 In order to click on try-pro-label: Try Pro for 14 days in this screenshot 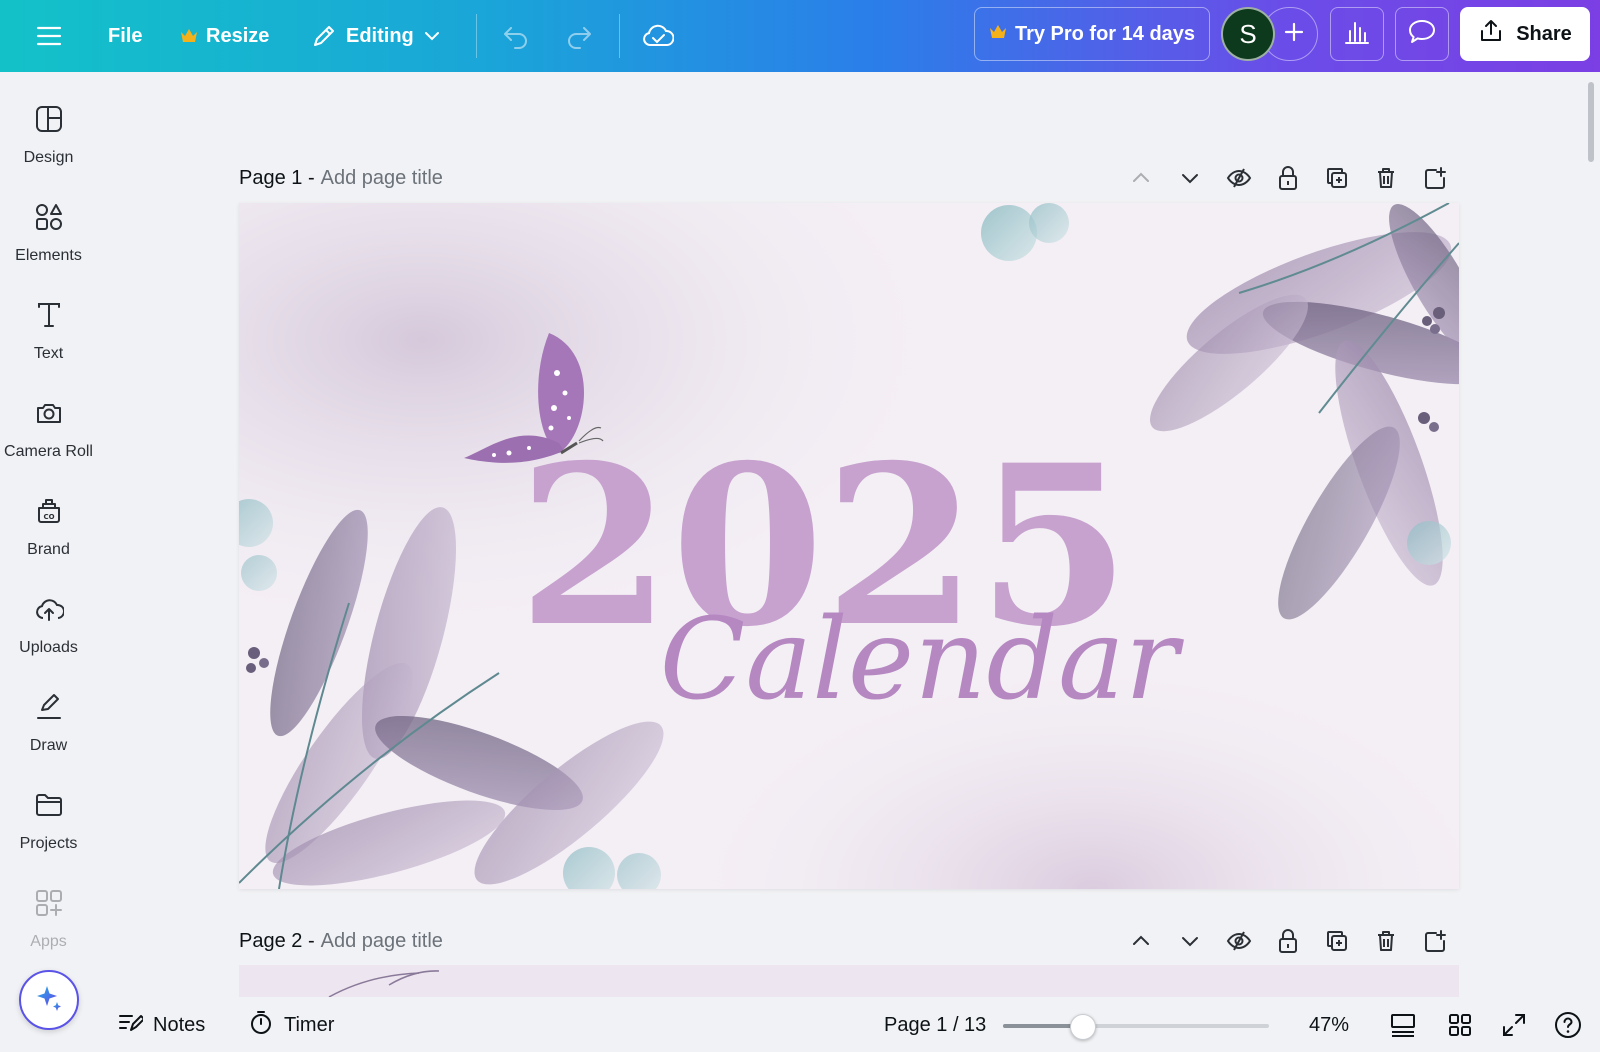, I will do `click(1105, 33)`.